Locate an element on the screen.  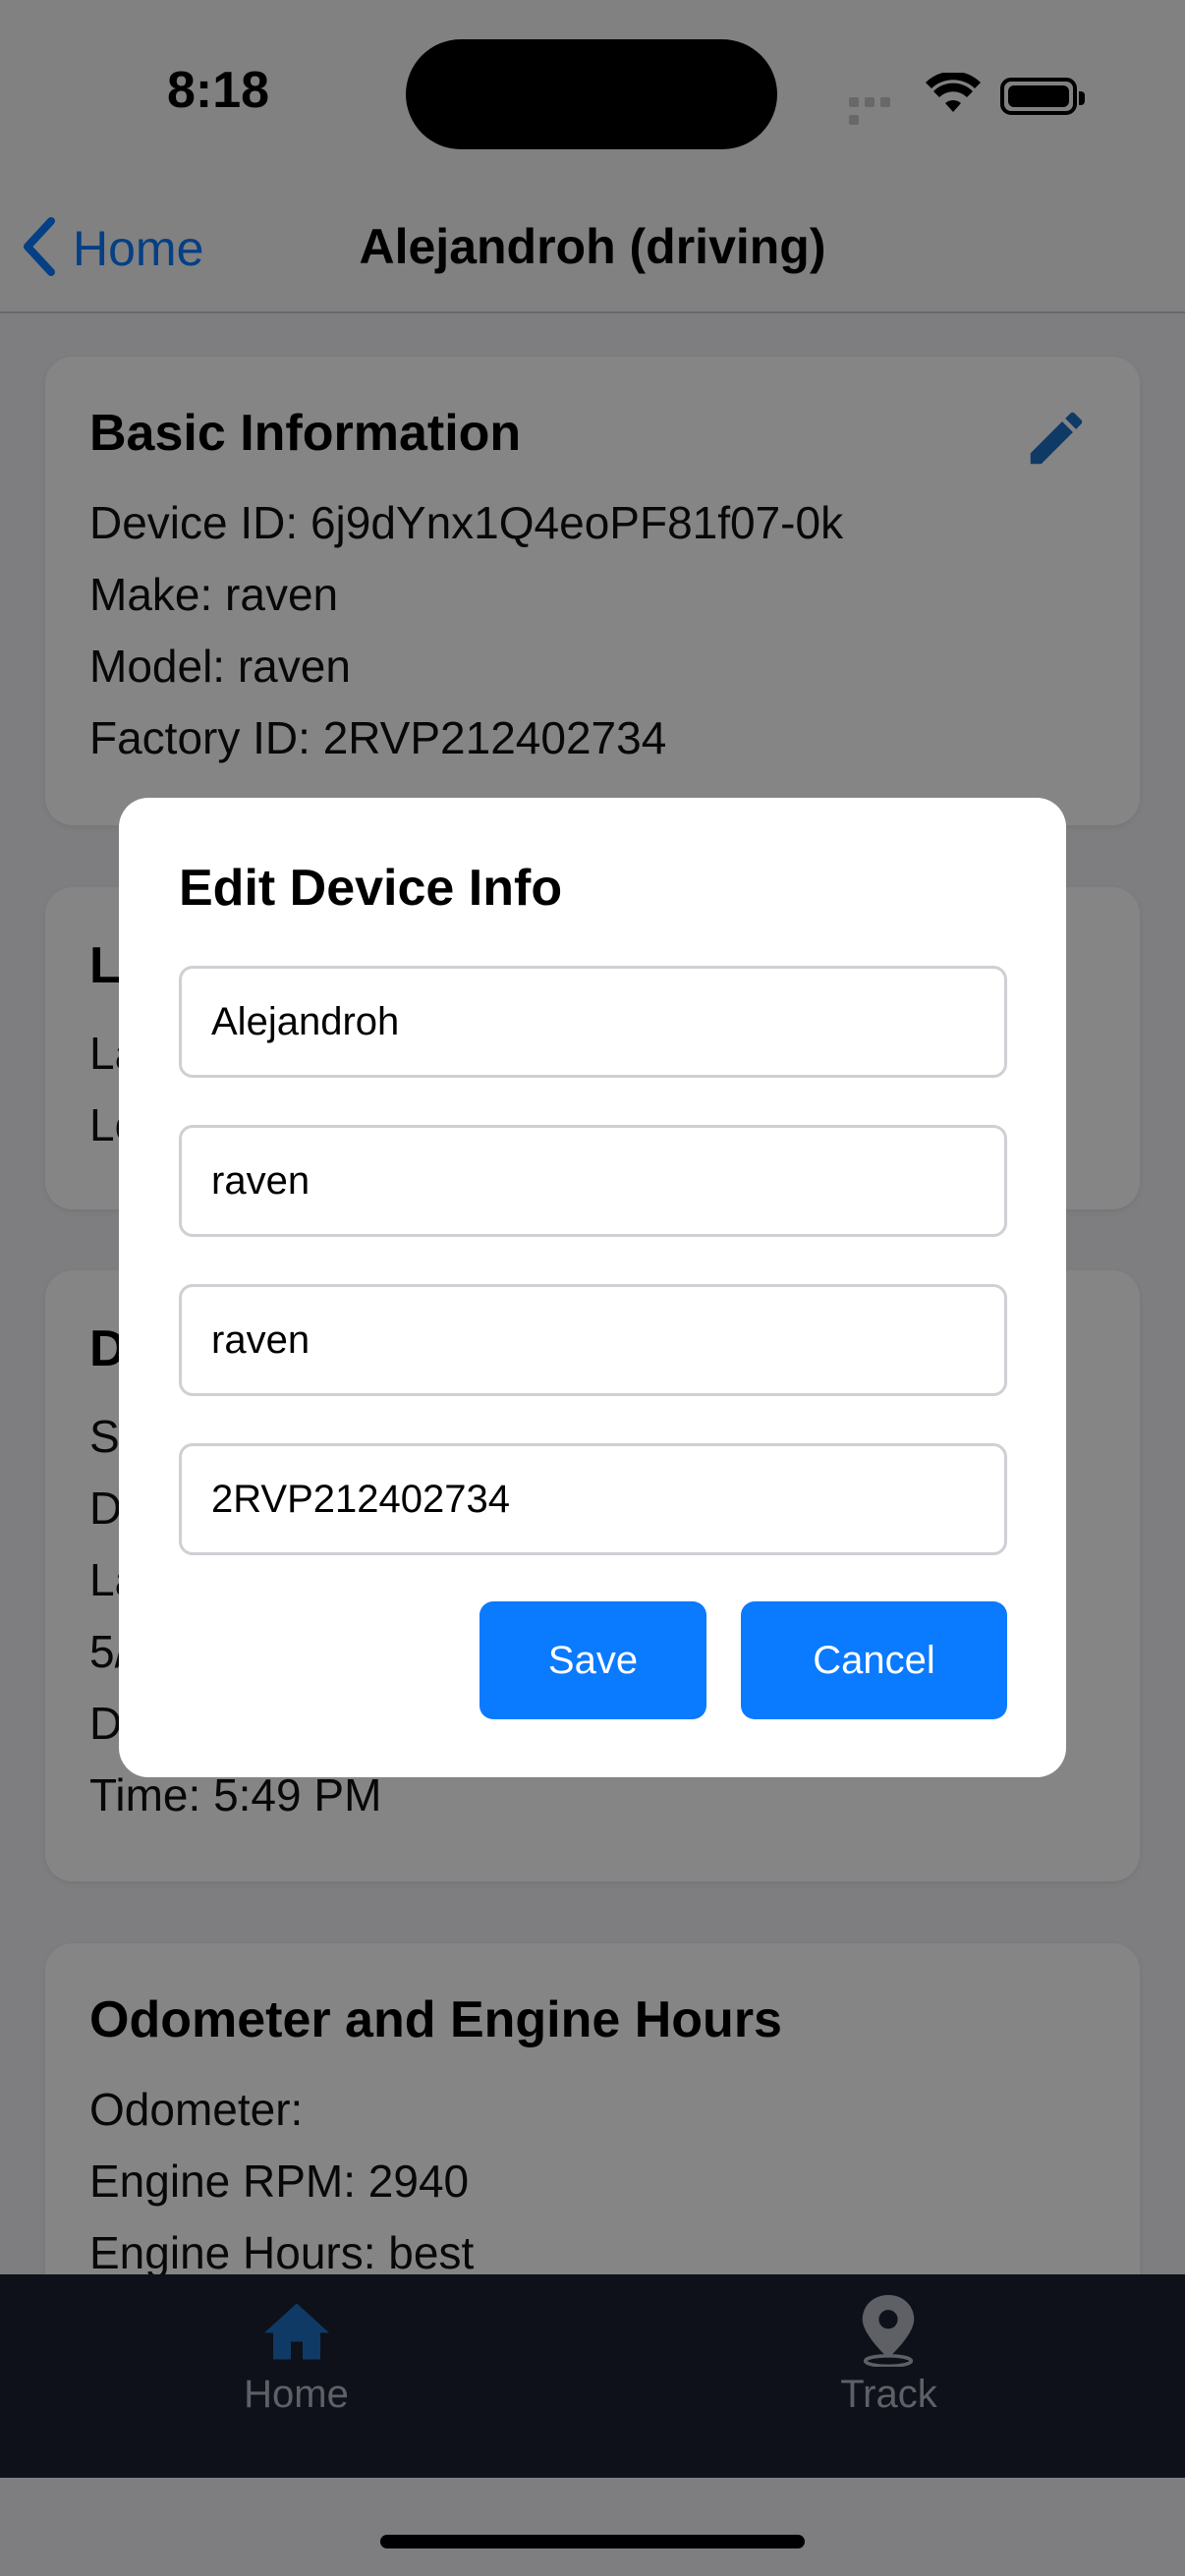
save-button: Save is located at coordinates (593, 1660).